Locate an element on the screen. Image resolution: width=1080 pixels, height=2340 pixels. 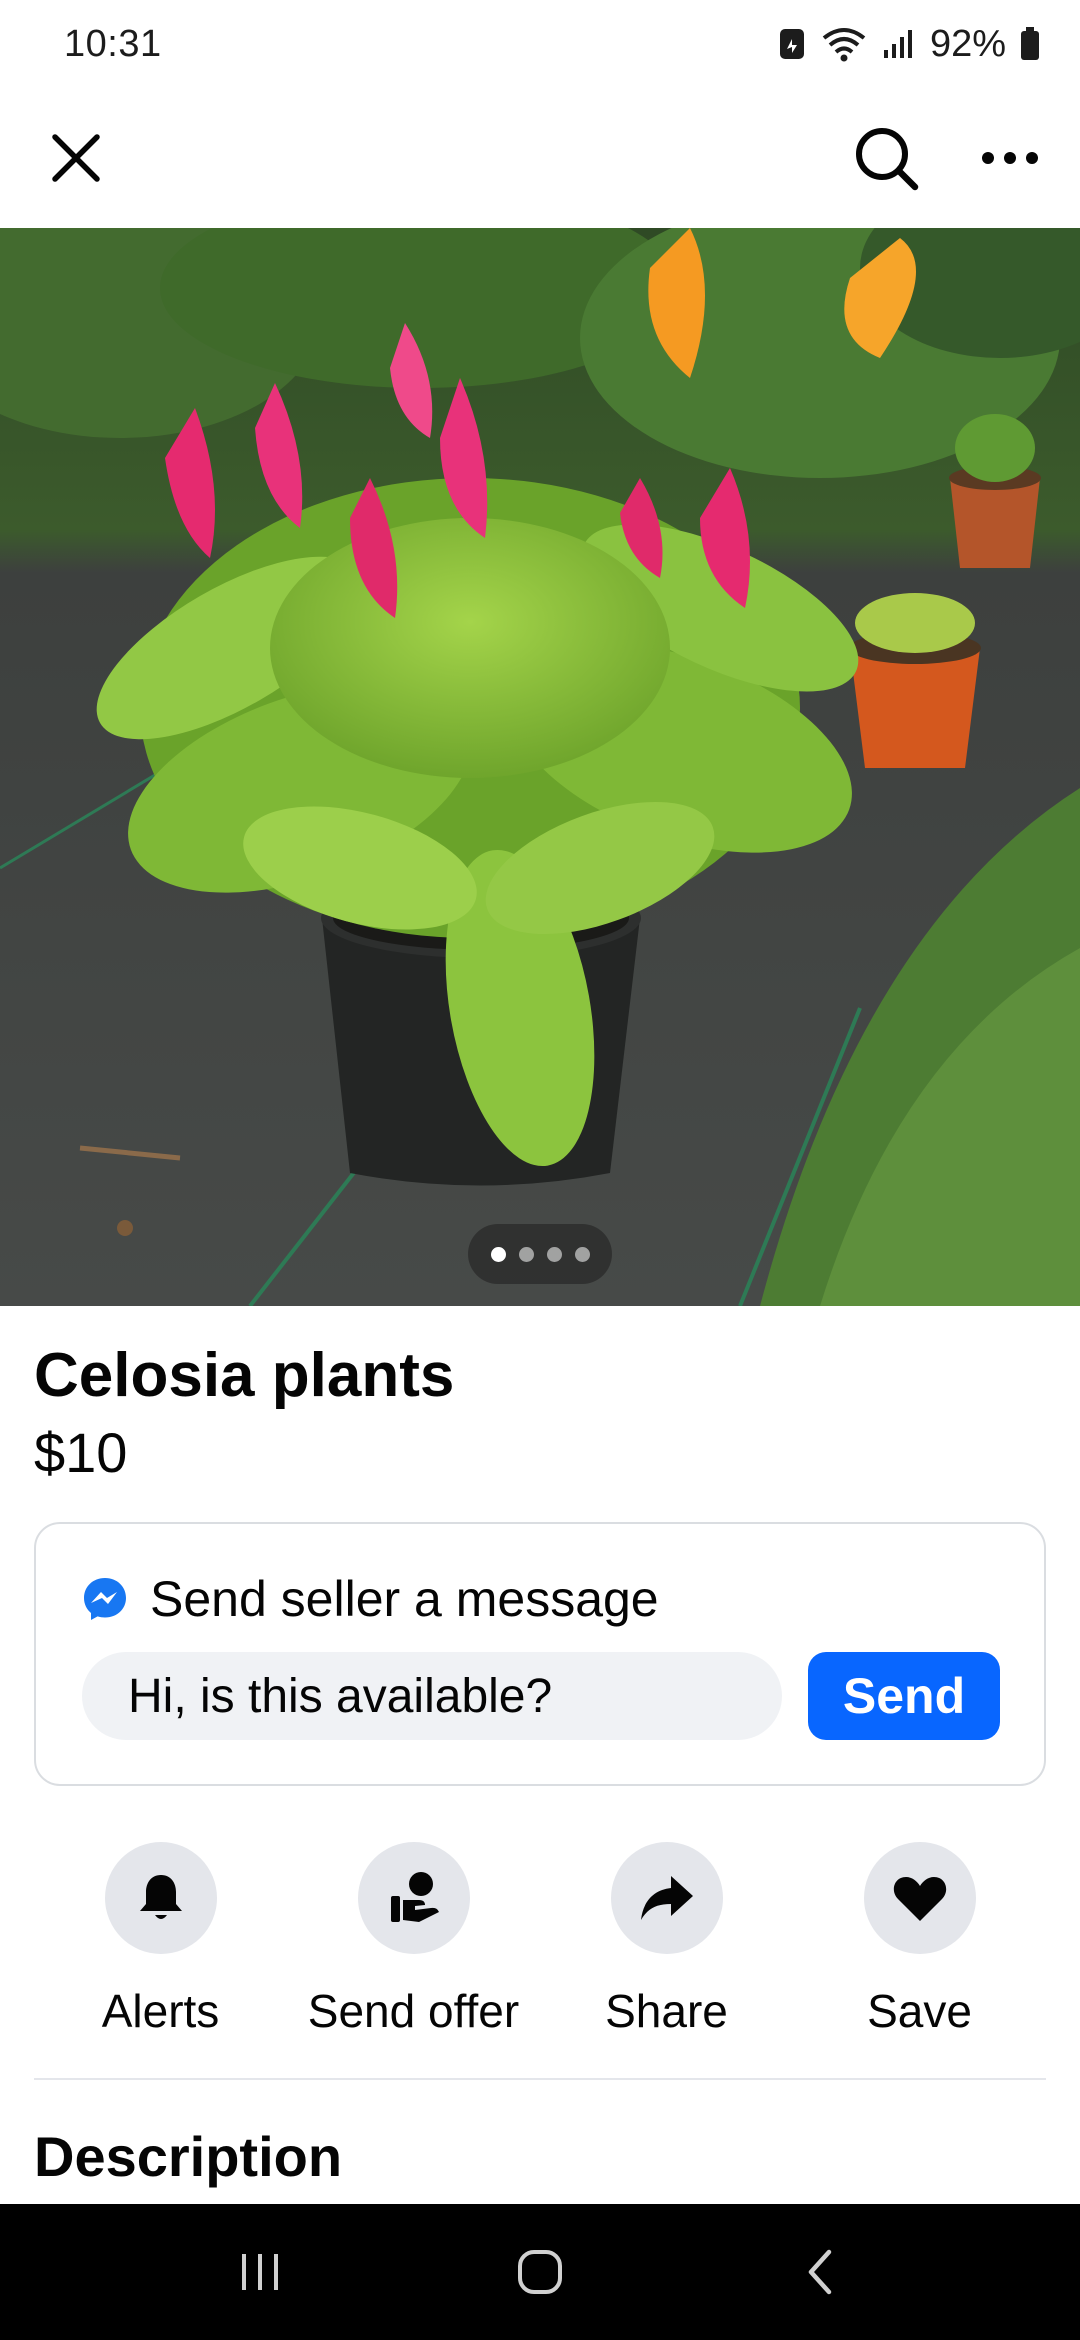
bell-icon is located at coordinates (160, 1897).